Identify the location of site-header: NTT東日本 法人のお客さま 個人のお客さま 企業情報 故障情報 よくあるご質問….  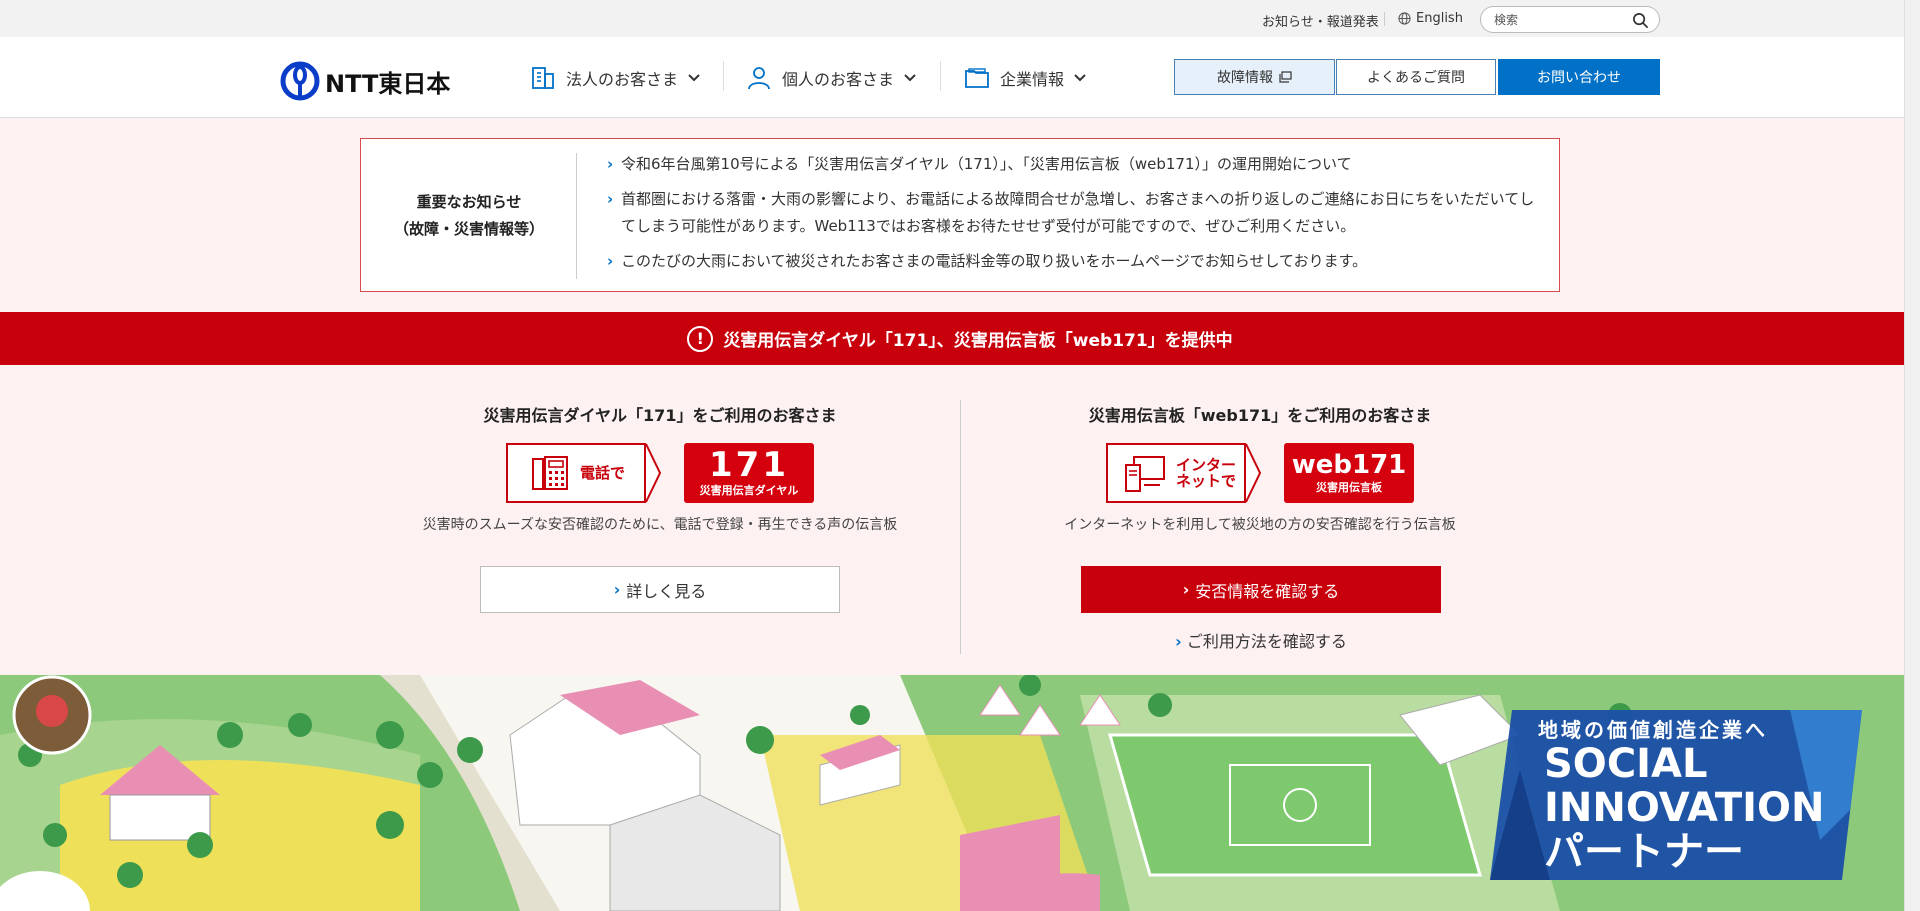
(960, 77).